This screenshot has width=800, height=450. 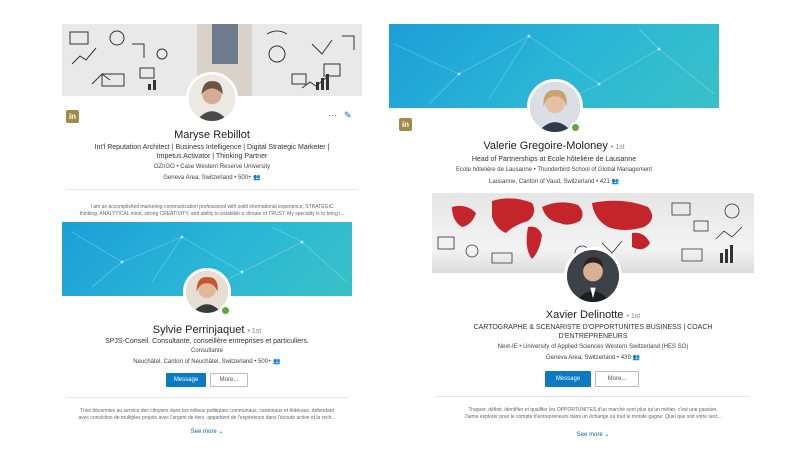 I want to click on profile-headline-line2: Impetus Activator | Thinking Partner, so click(x=212, y=156).